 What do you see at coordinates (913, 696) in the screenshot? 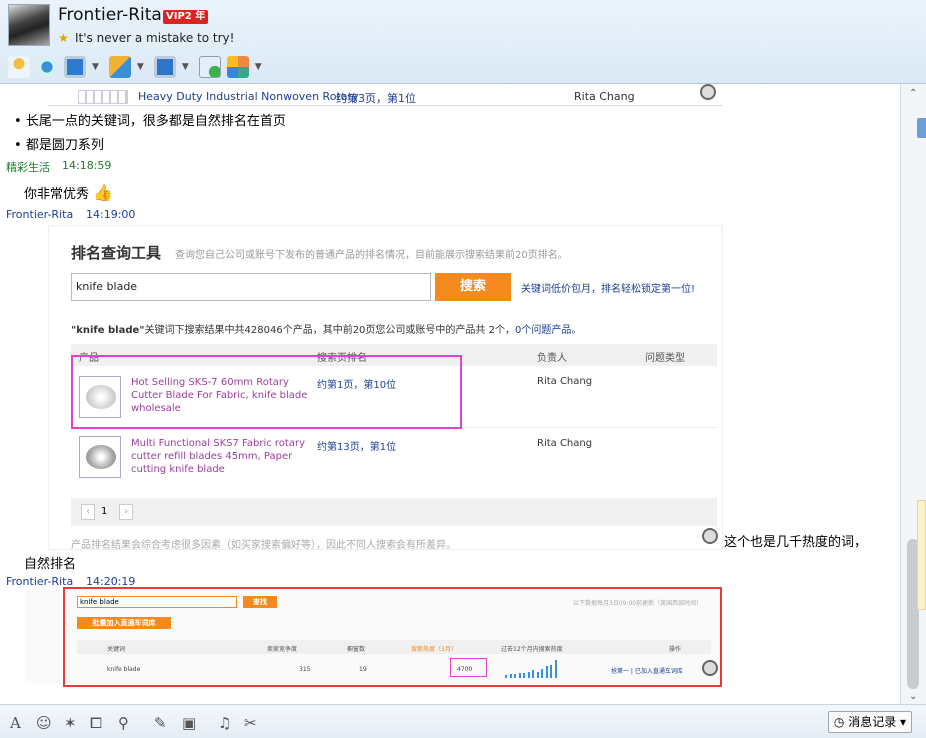
I see `scroll-down-icon: ⌄` at bounding box center [913, 696].